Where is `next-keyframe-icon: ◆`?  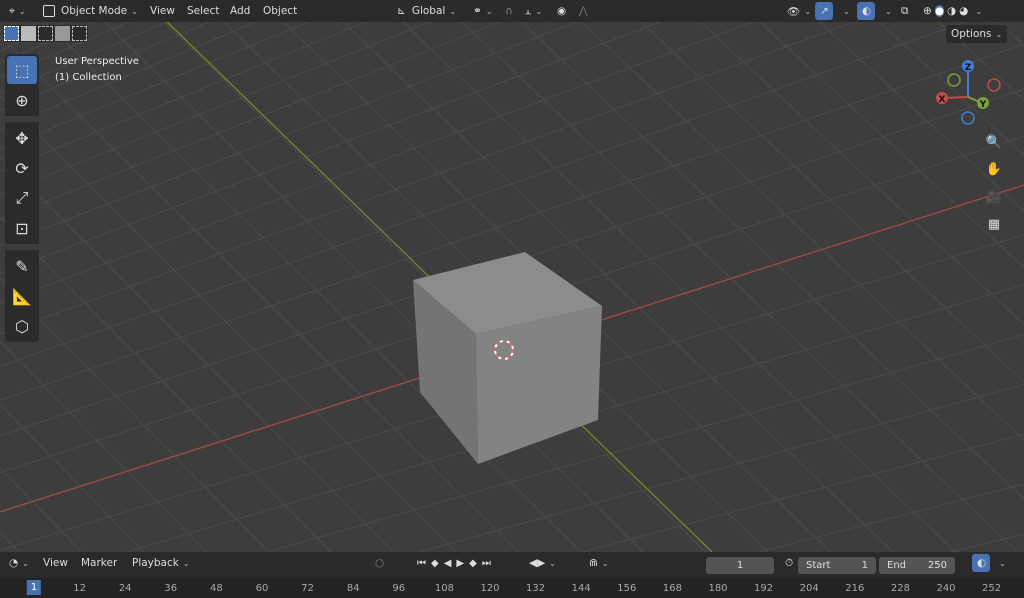
next-keyframe-icon: ◆ is located at coordinates (473, 563).